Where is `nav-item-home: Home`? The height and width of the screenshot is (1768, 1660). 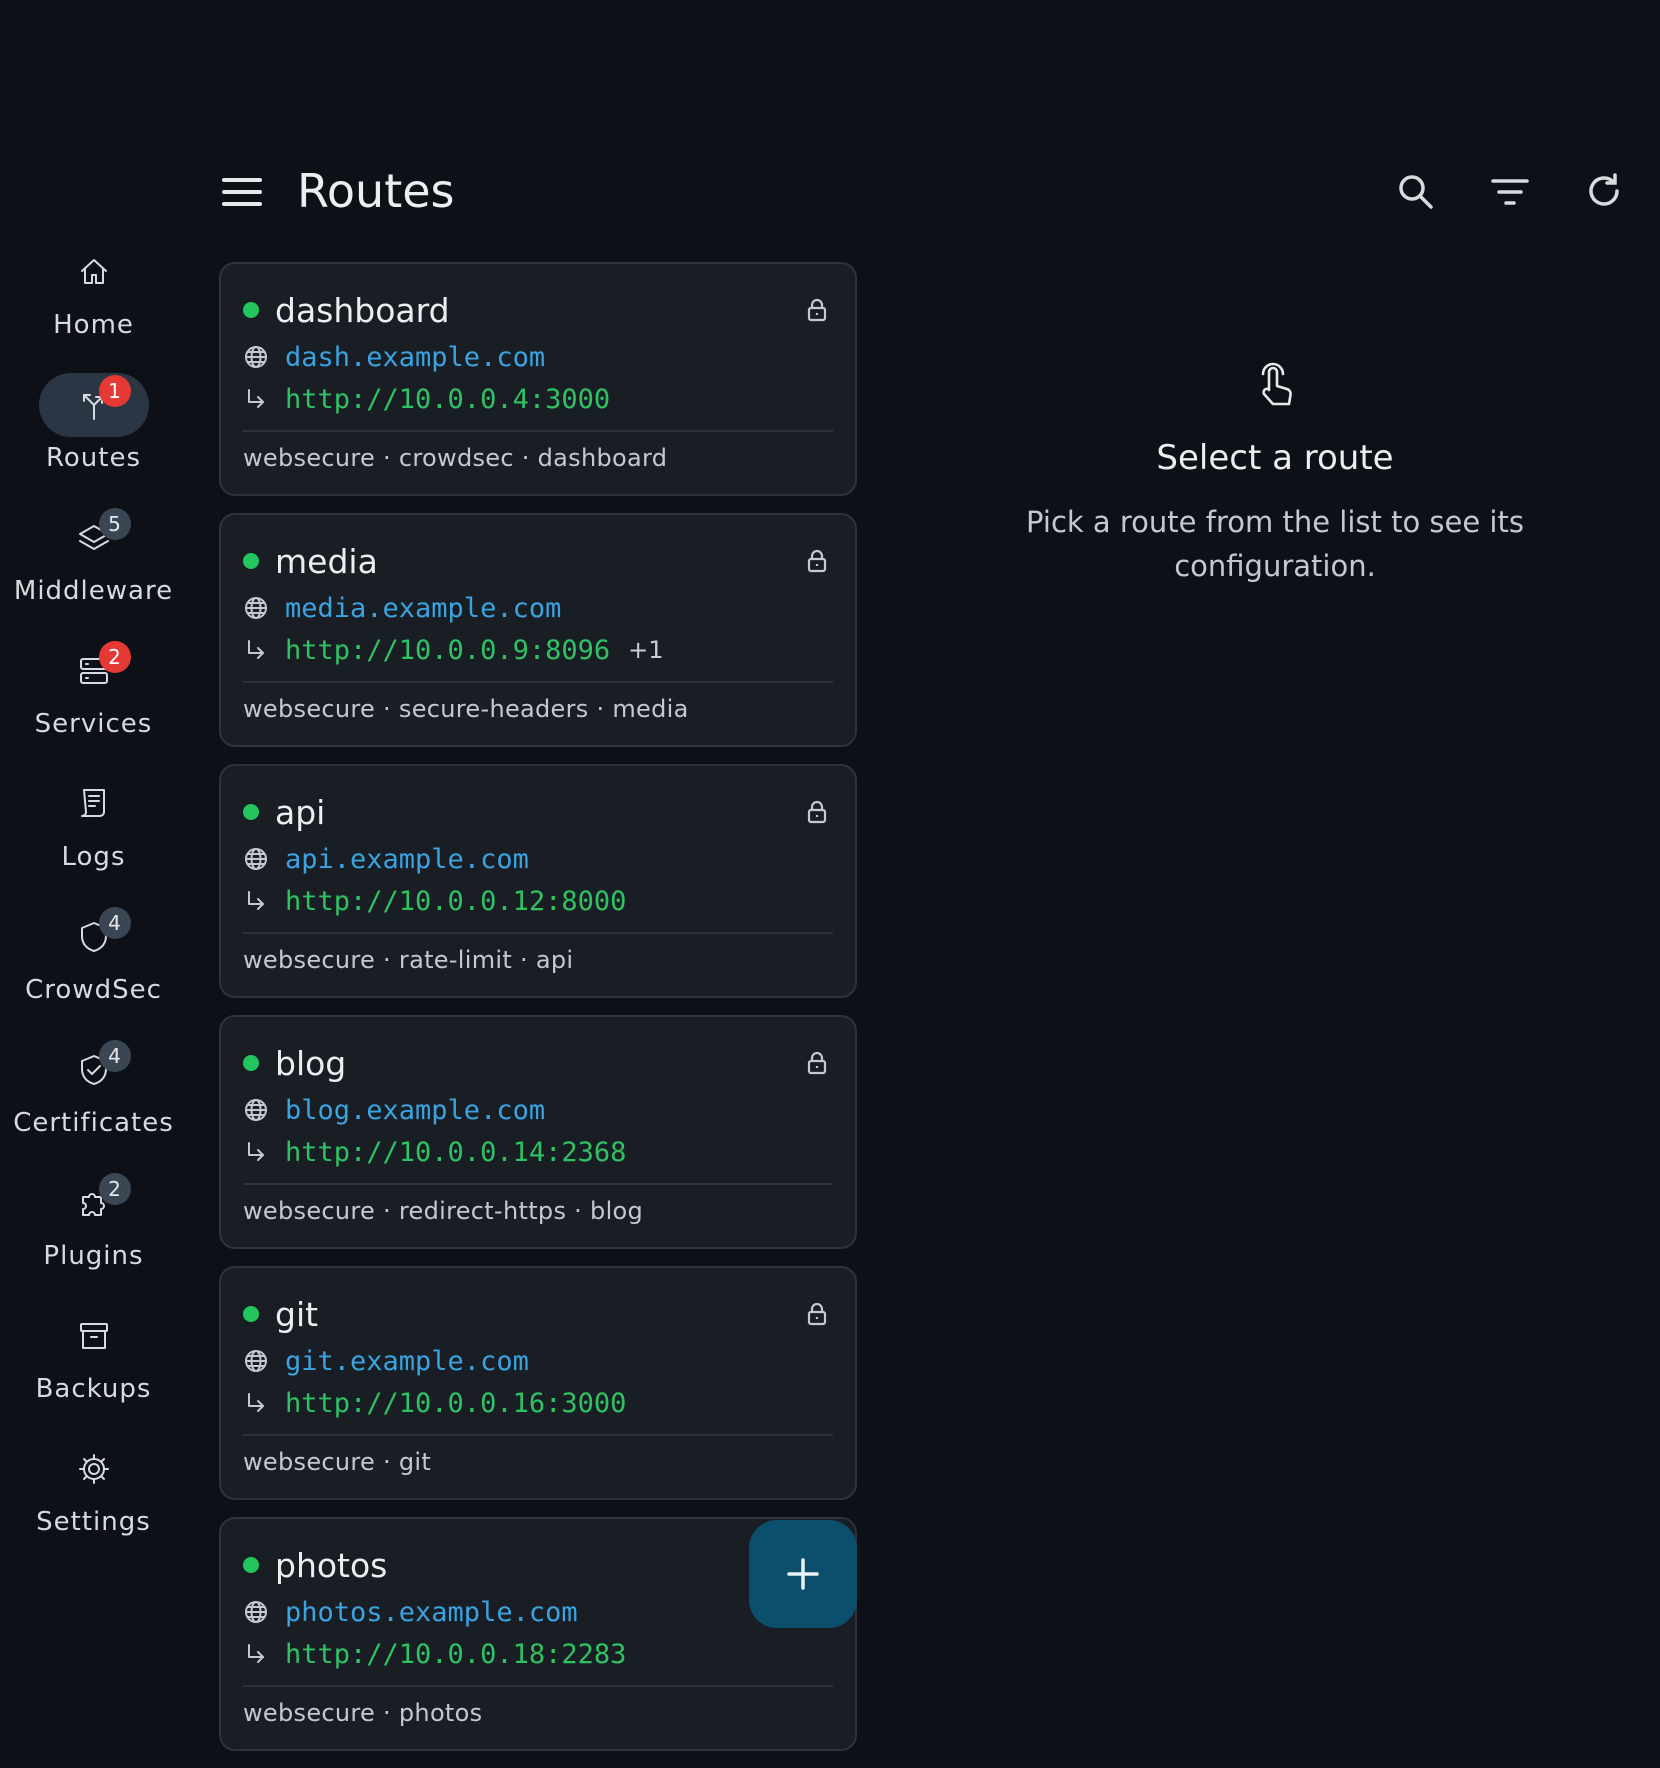 nav-item-home: Home is located at coordinates (93, 306).